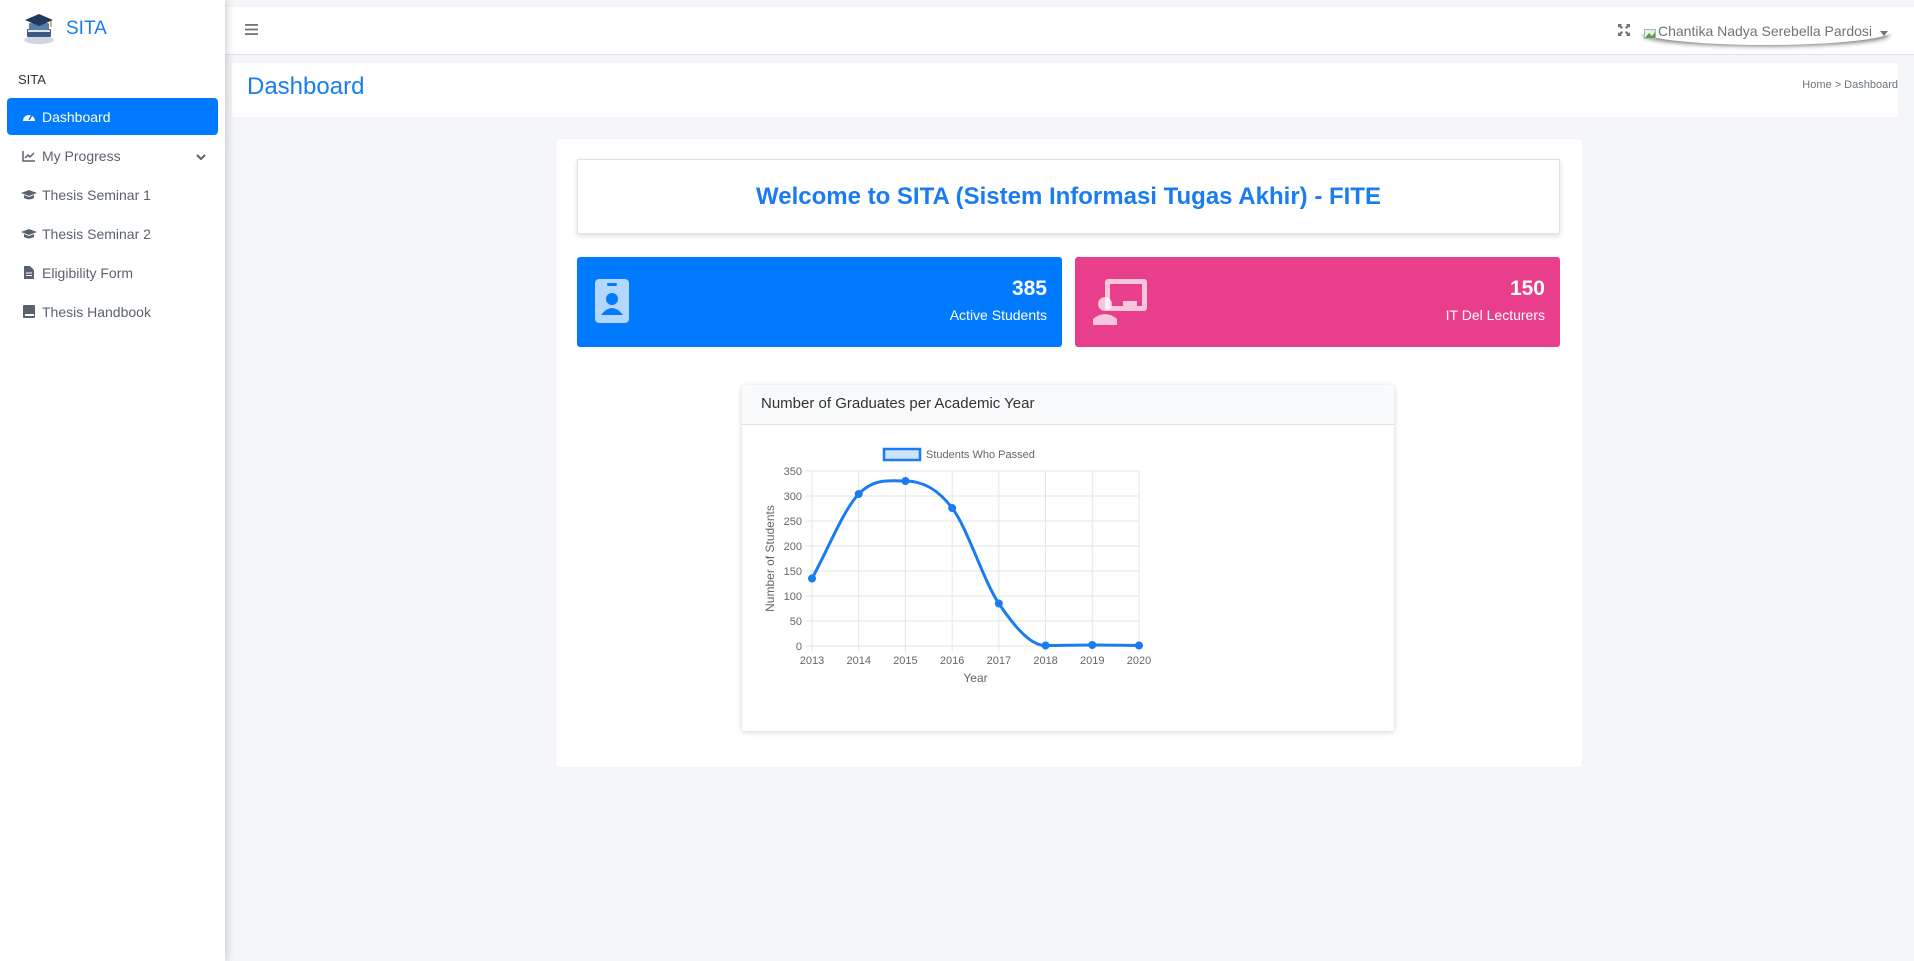 This screenshot has height=961, width=1914. I want to click on sidebar-item-label: Thesis Seminar 2, so click(96, 233).